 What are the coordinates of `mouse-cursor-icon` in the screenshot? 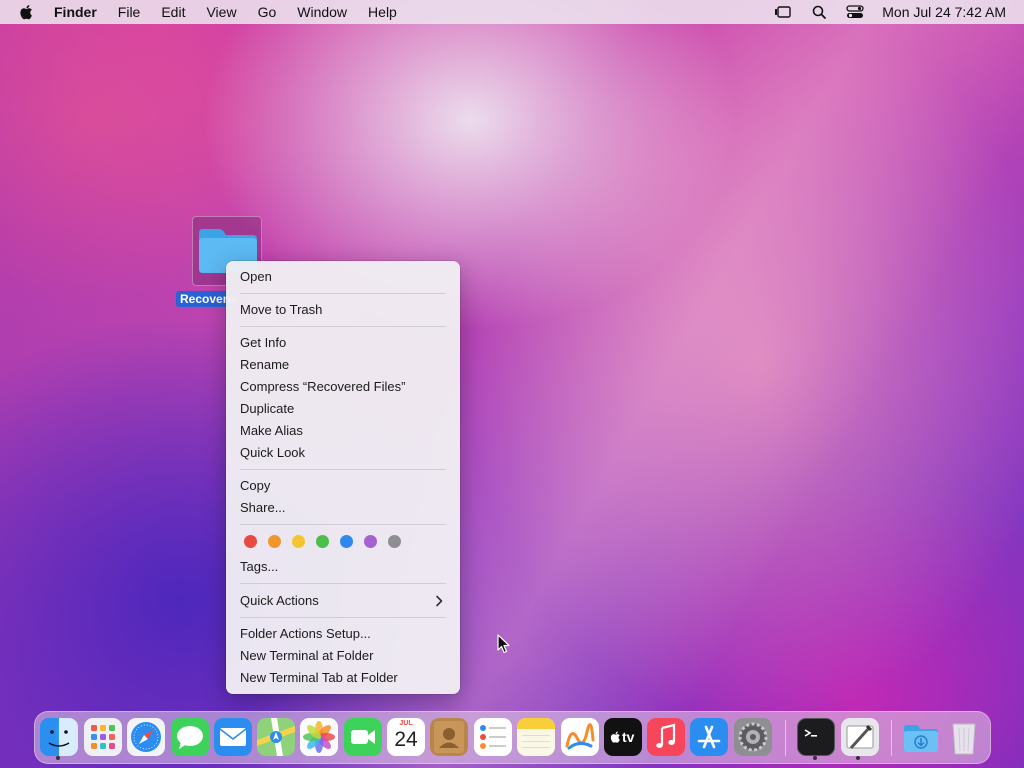 It's located at (503, 644).